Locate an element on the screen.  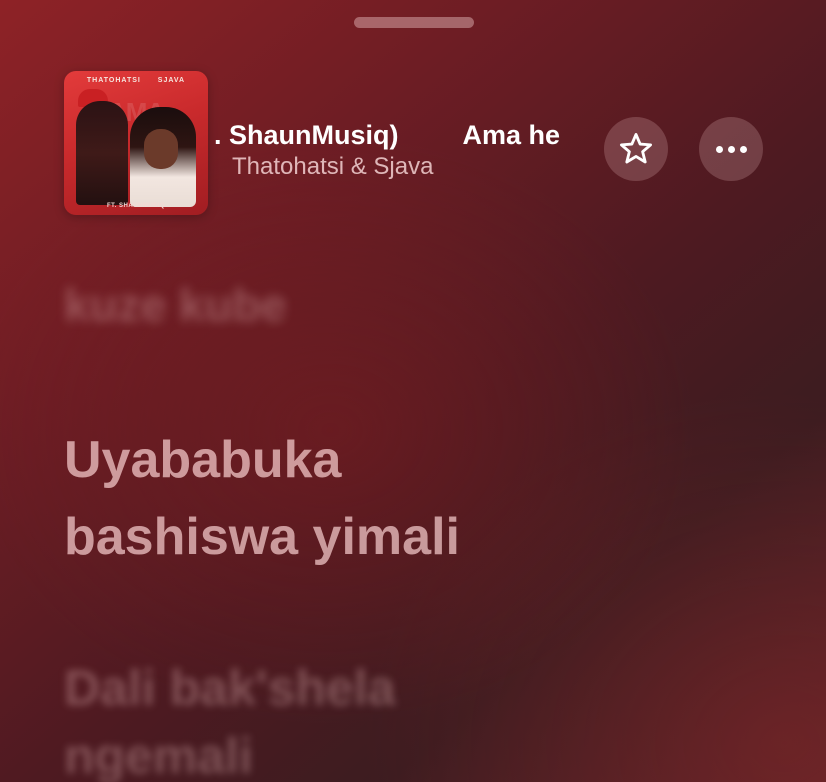
lyric-next-line-1: Dali bak'shela is located at coordinates (230, 688).